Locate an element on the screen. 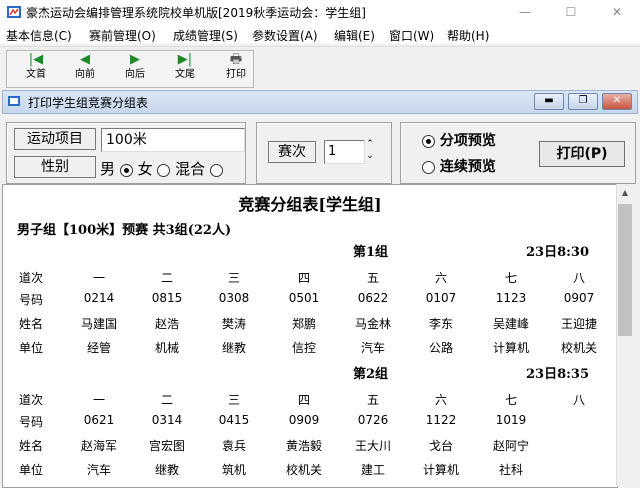  gender-male-label: 男 is located at coordinates (108, 169).